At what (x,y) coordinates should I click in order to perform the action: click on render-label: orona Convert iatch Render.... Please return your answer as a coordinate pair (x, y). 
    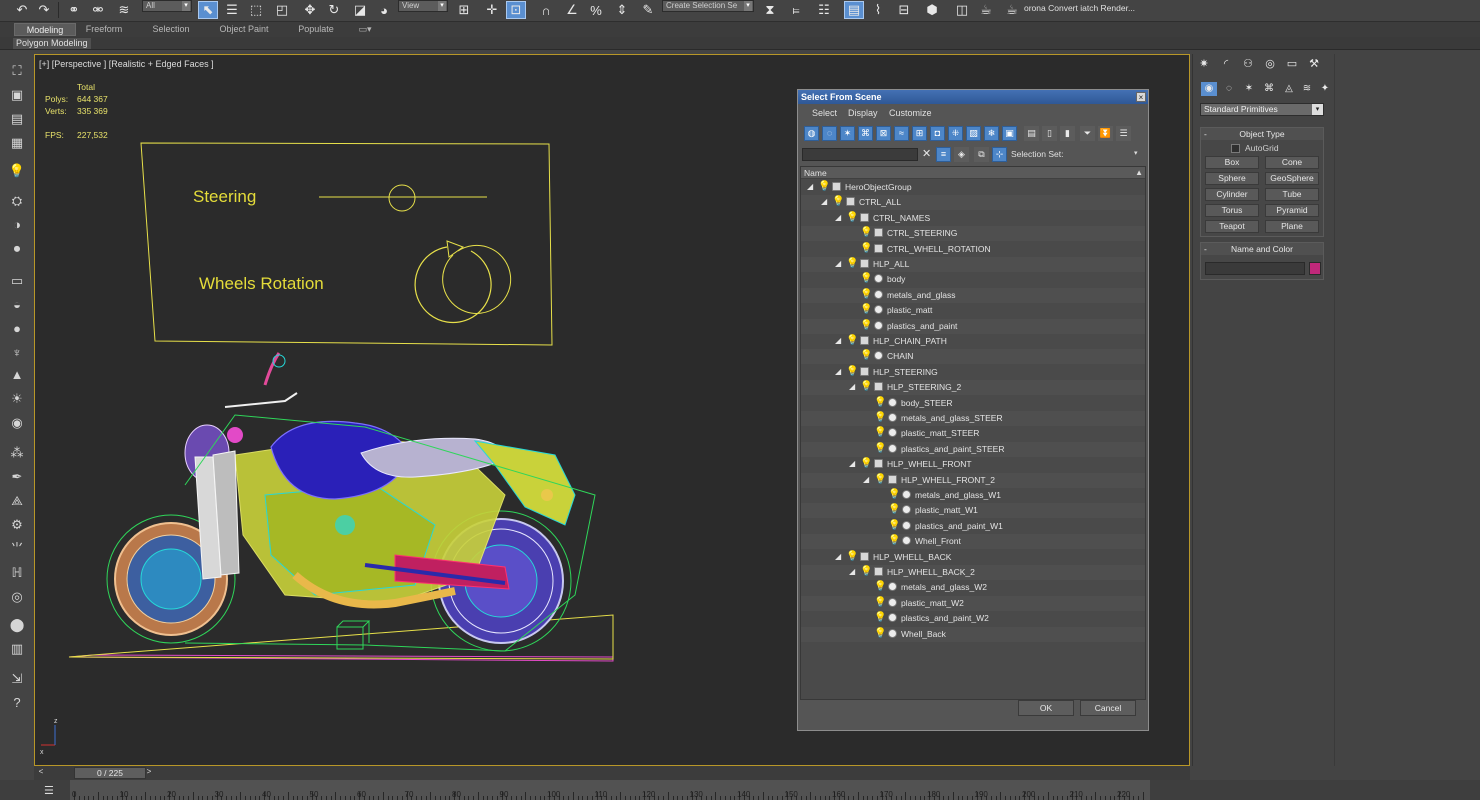
    Looking at the image, I should click on (1079, 8).